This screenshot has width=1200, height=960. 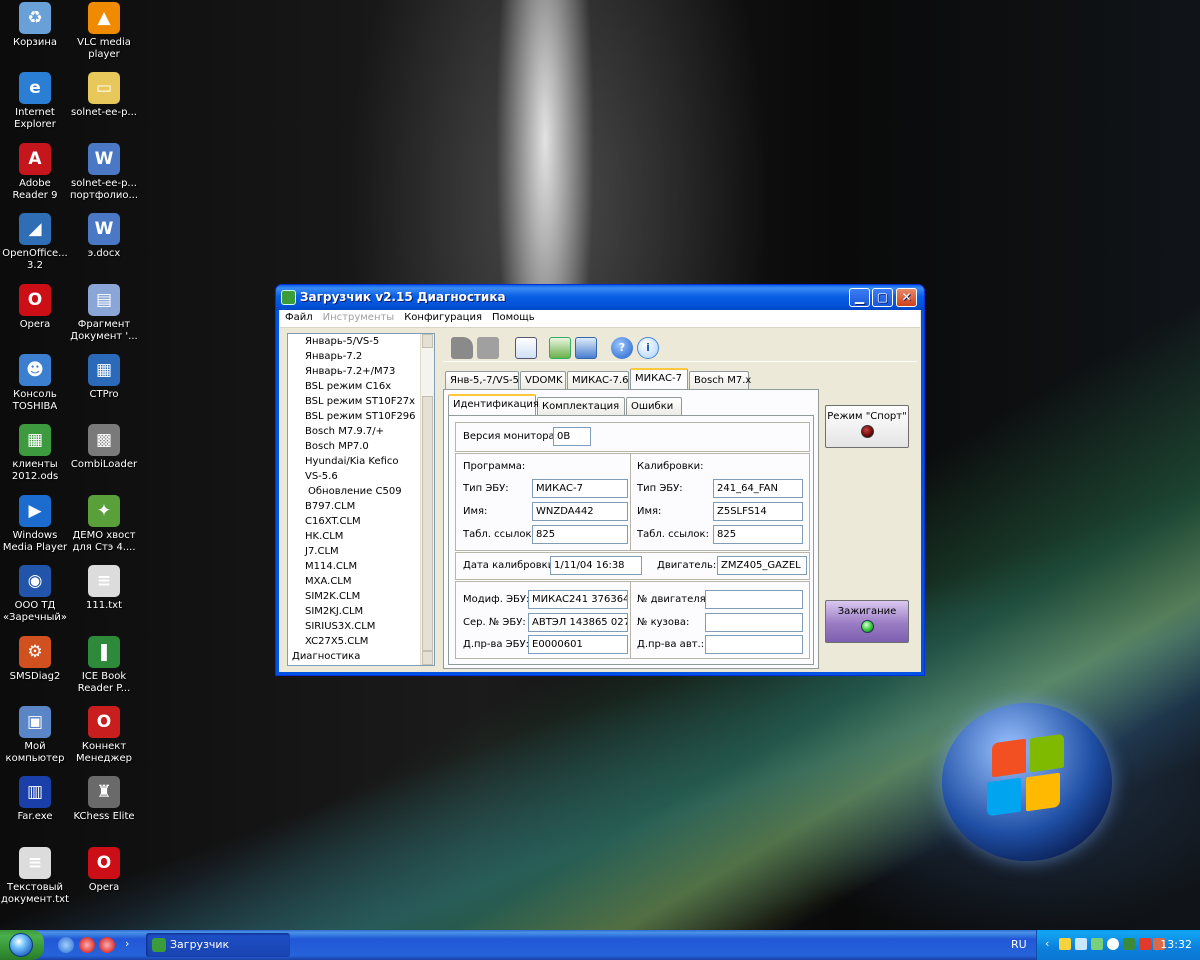 I want to click on ecu-mod-field: МИКАС241 376364, so click(x=578, y=599).